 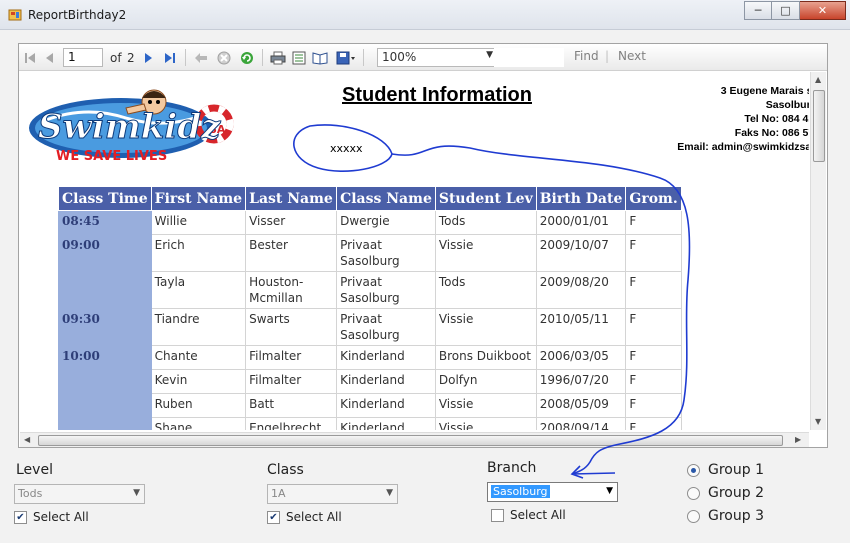 What do you see at coordinates (410, 440) in the screenshot?
I see `horizontal-scroll-thumb` at bounding box center [410, 440].